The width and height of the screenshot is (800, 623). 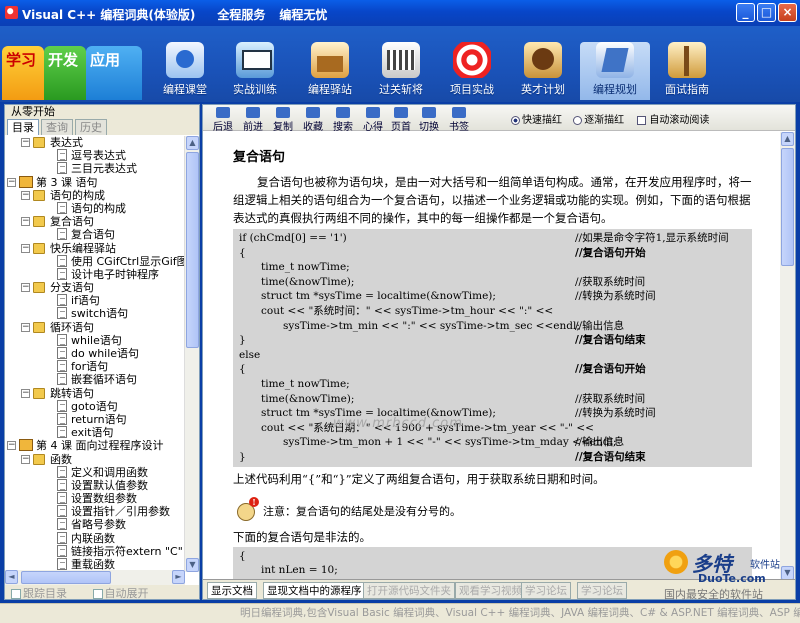 What do you see at coordinates (95, 221) in the screenshot?
I see `tree-node: − 复合语句` at bounding box center [95, 221].